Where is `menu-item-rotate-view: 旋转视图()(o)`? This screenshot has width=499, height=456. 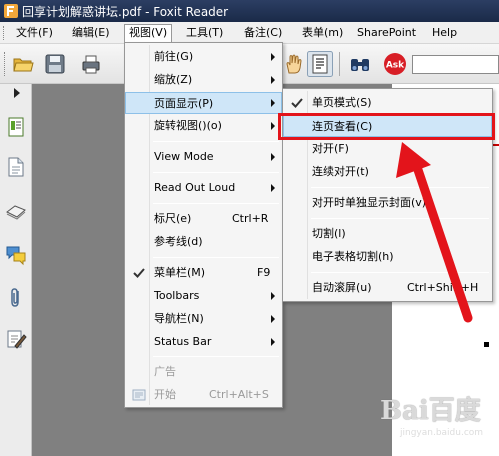
menu-item-rotate-view: 旋转视图()(o) is located at coordinates (203, 126).